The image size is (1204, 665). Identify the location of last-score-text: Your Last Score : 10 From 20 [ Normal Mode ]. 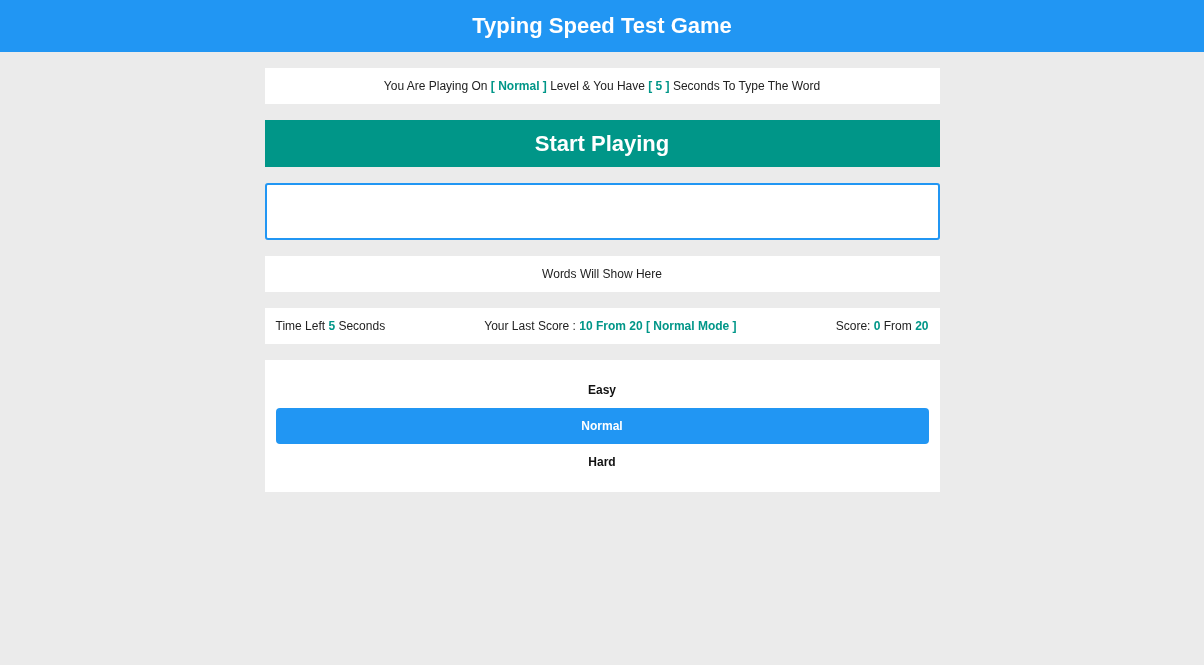
(610, 326).